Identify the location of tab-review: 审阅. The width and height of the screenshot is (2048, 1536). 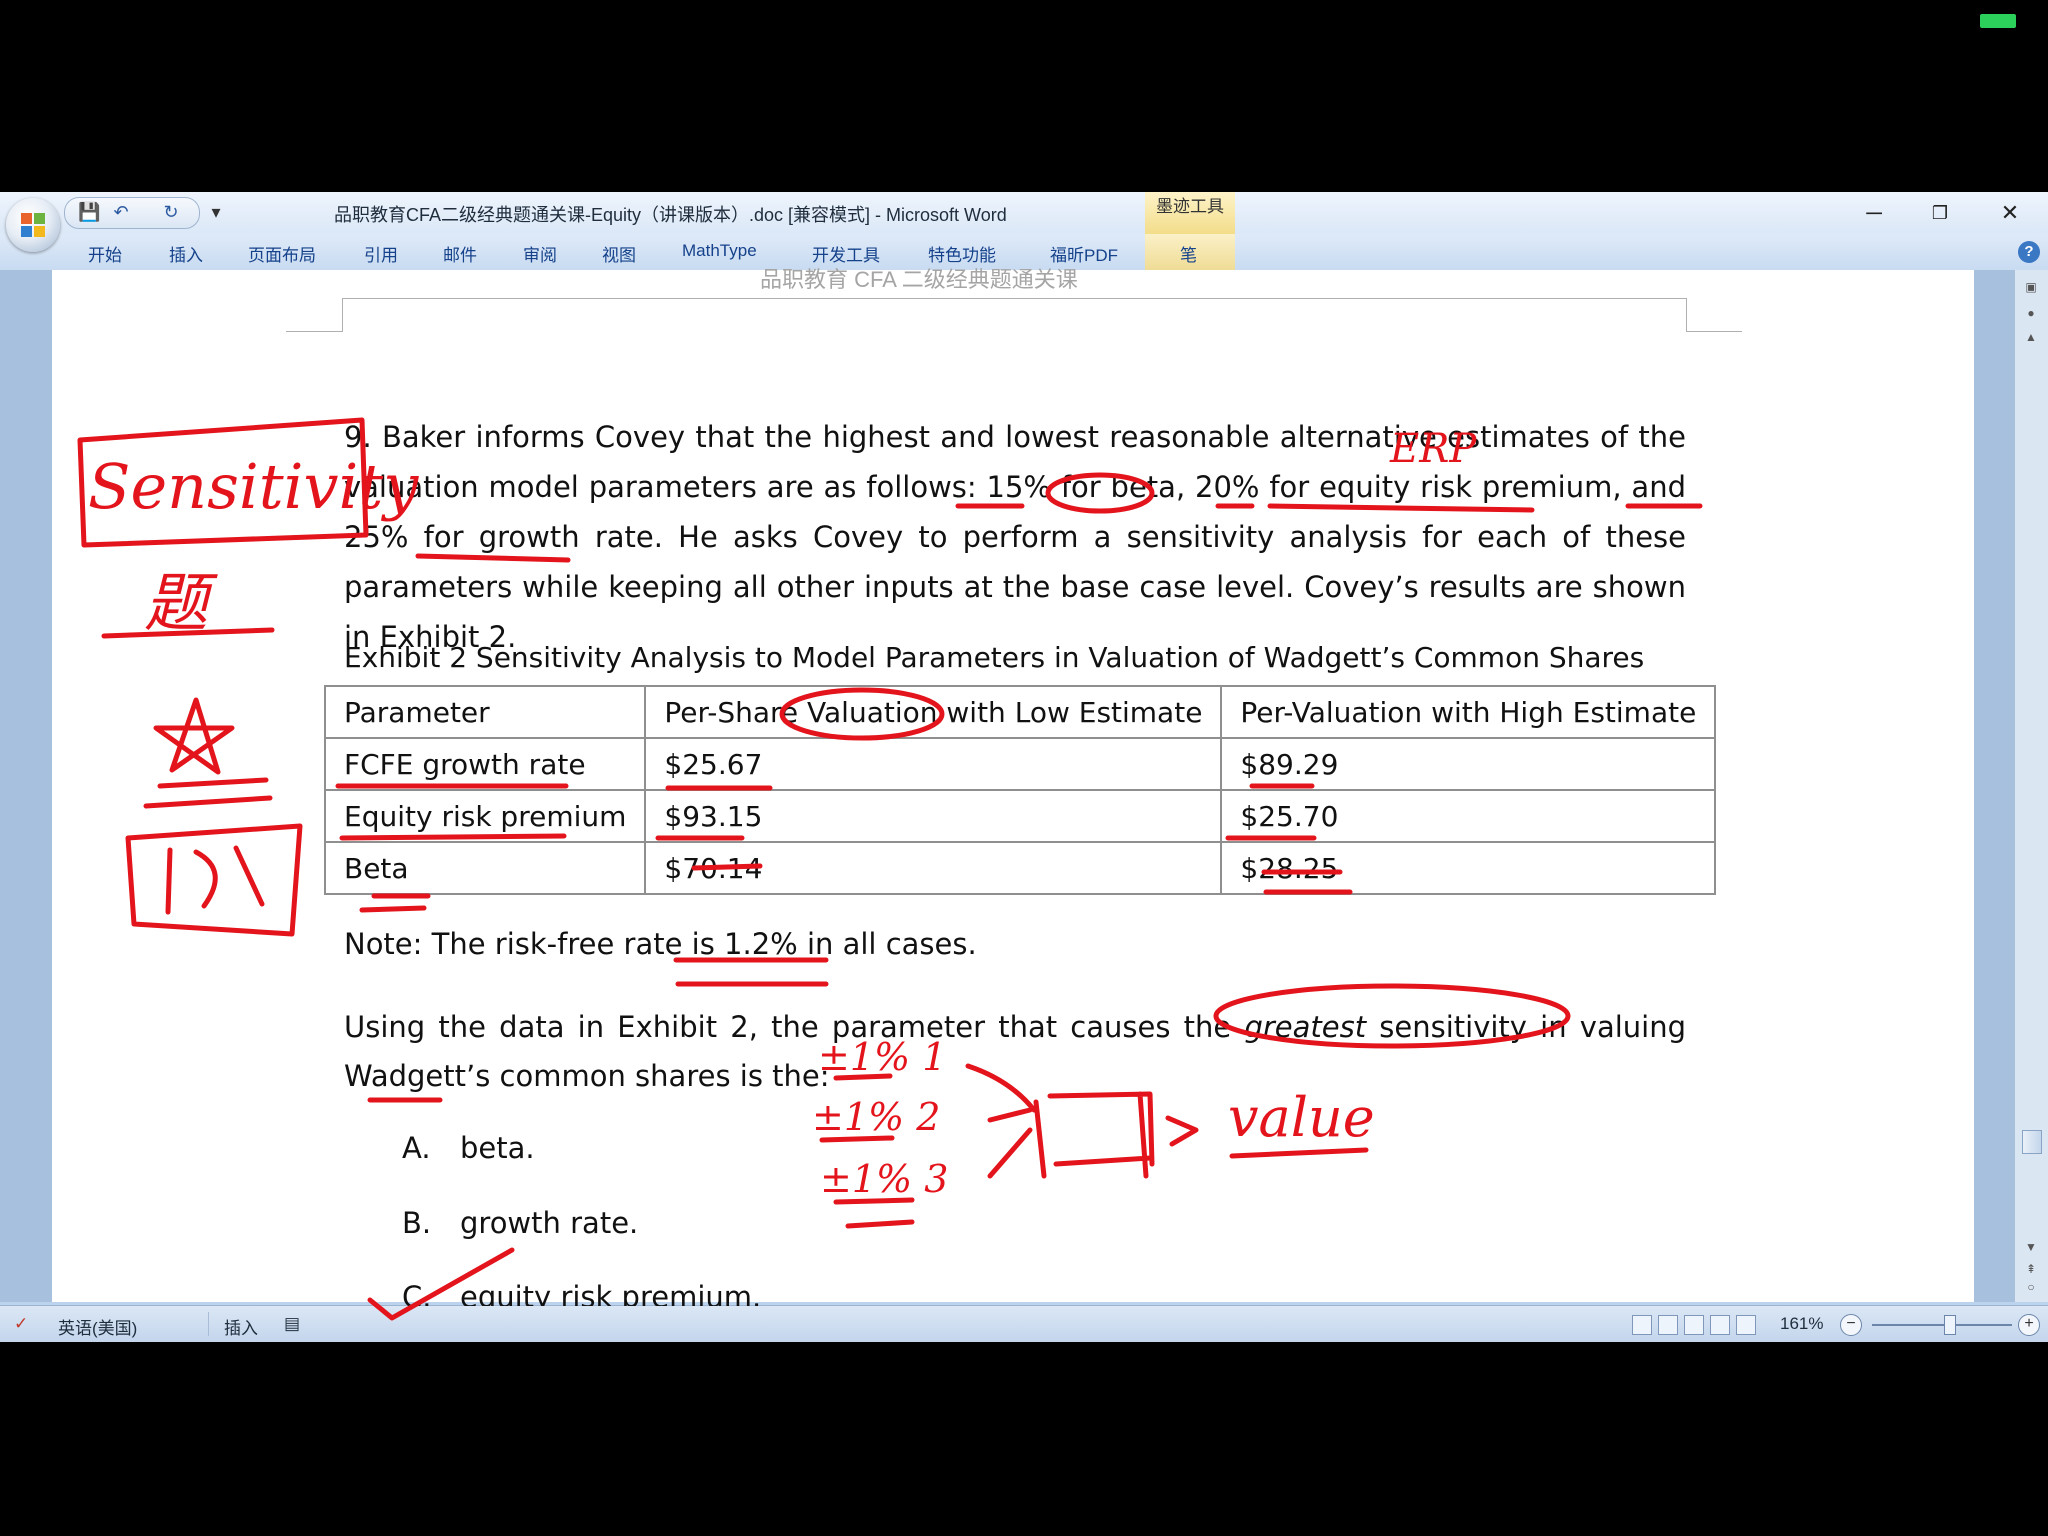
(540, 253).